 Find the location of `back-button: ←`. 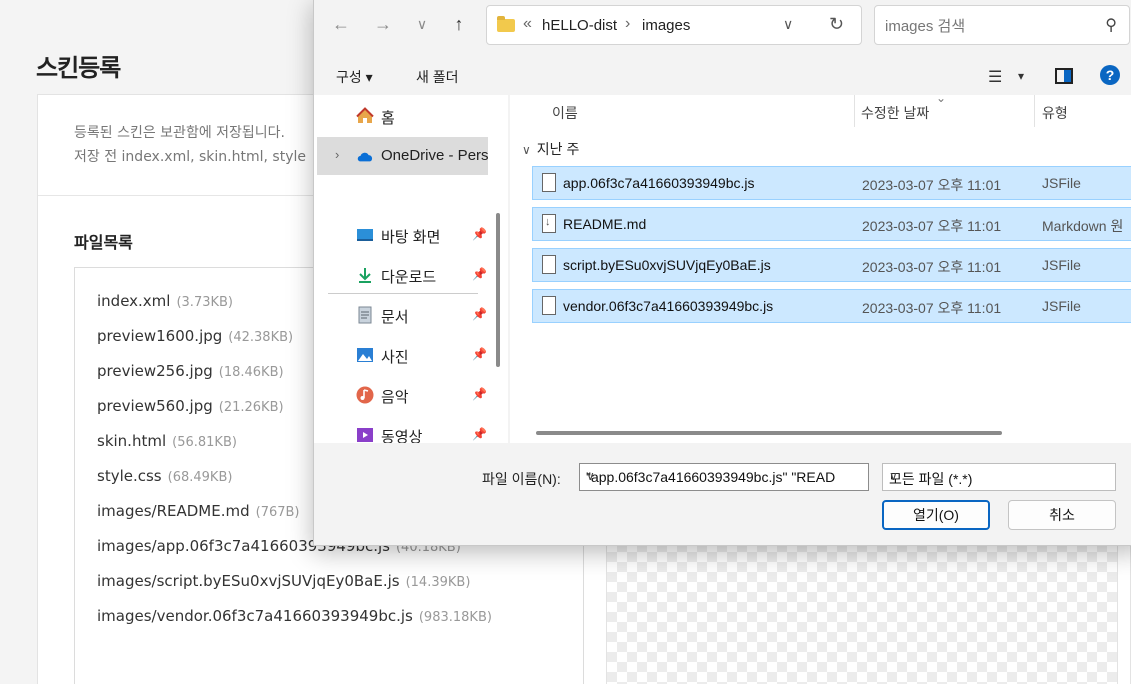

back-button: ← is located at coordinates (341, 24).